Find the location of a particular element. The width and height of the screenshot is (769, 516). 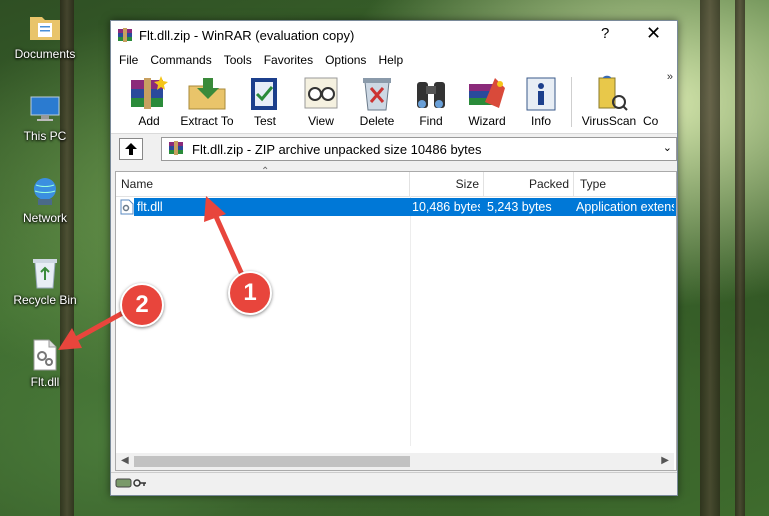

info-icon is located at coordinates (541, 93).